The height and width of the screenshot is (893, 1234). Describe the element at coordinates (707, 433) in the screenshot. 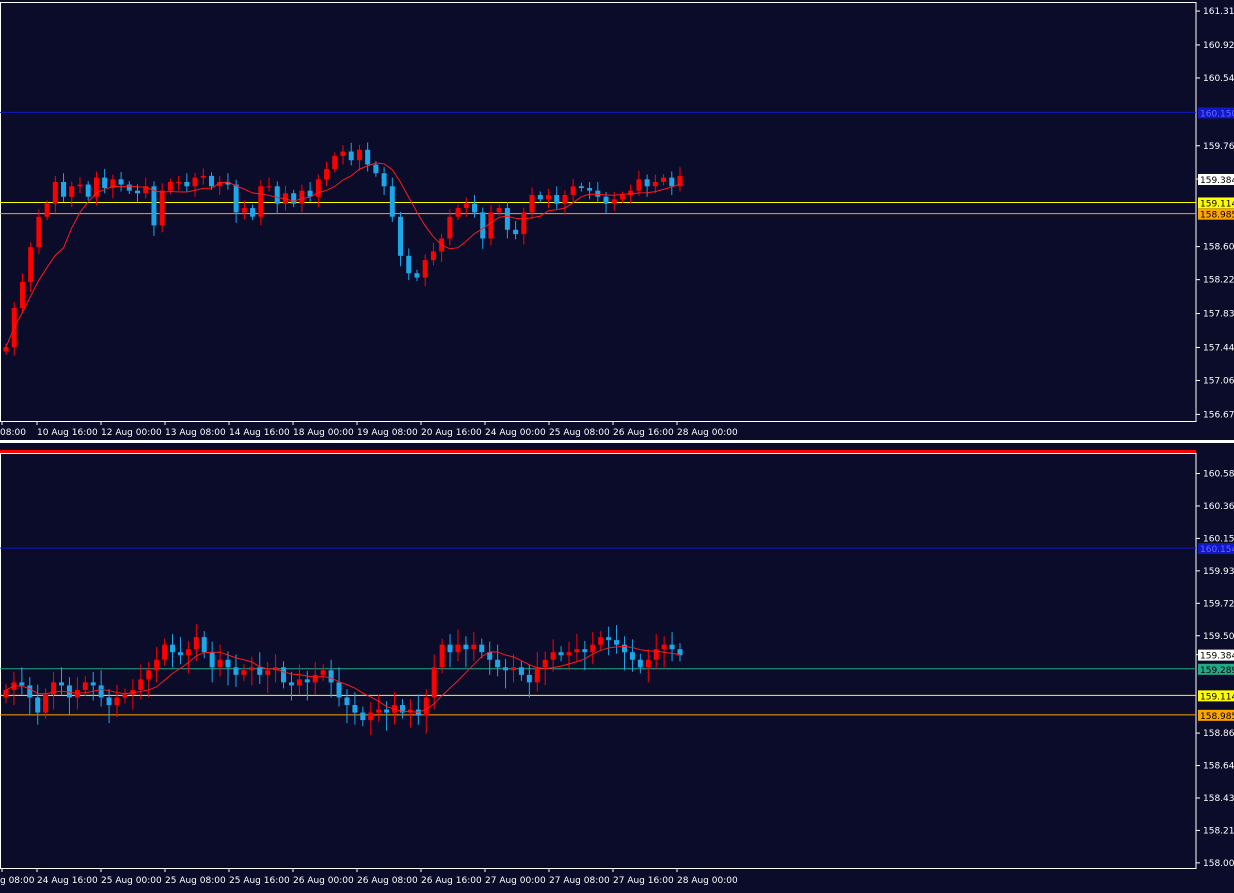

I see `x-tick-label: 28 Aug 00:00` at that location.